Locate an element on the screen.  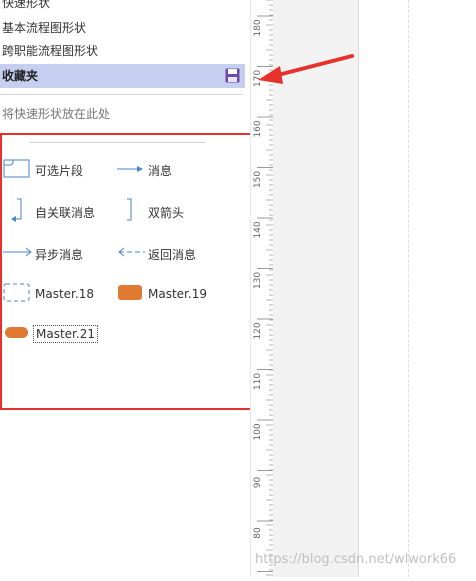
ruler-label: 180 is located at coordinates (258, 27).